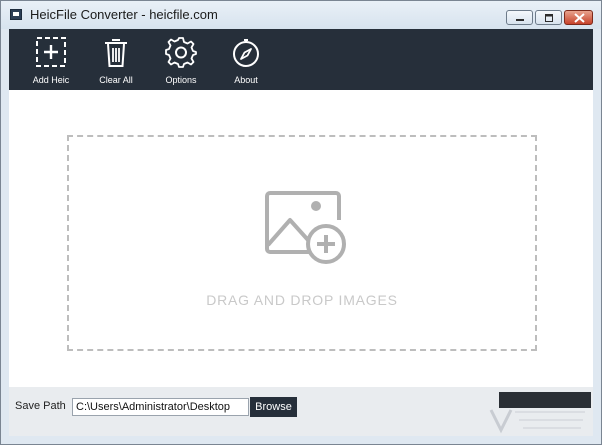 This screenshot has width=602, height=445. I want to click on clear-all-button: Clear All, so click(116, 59).